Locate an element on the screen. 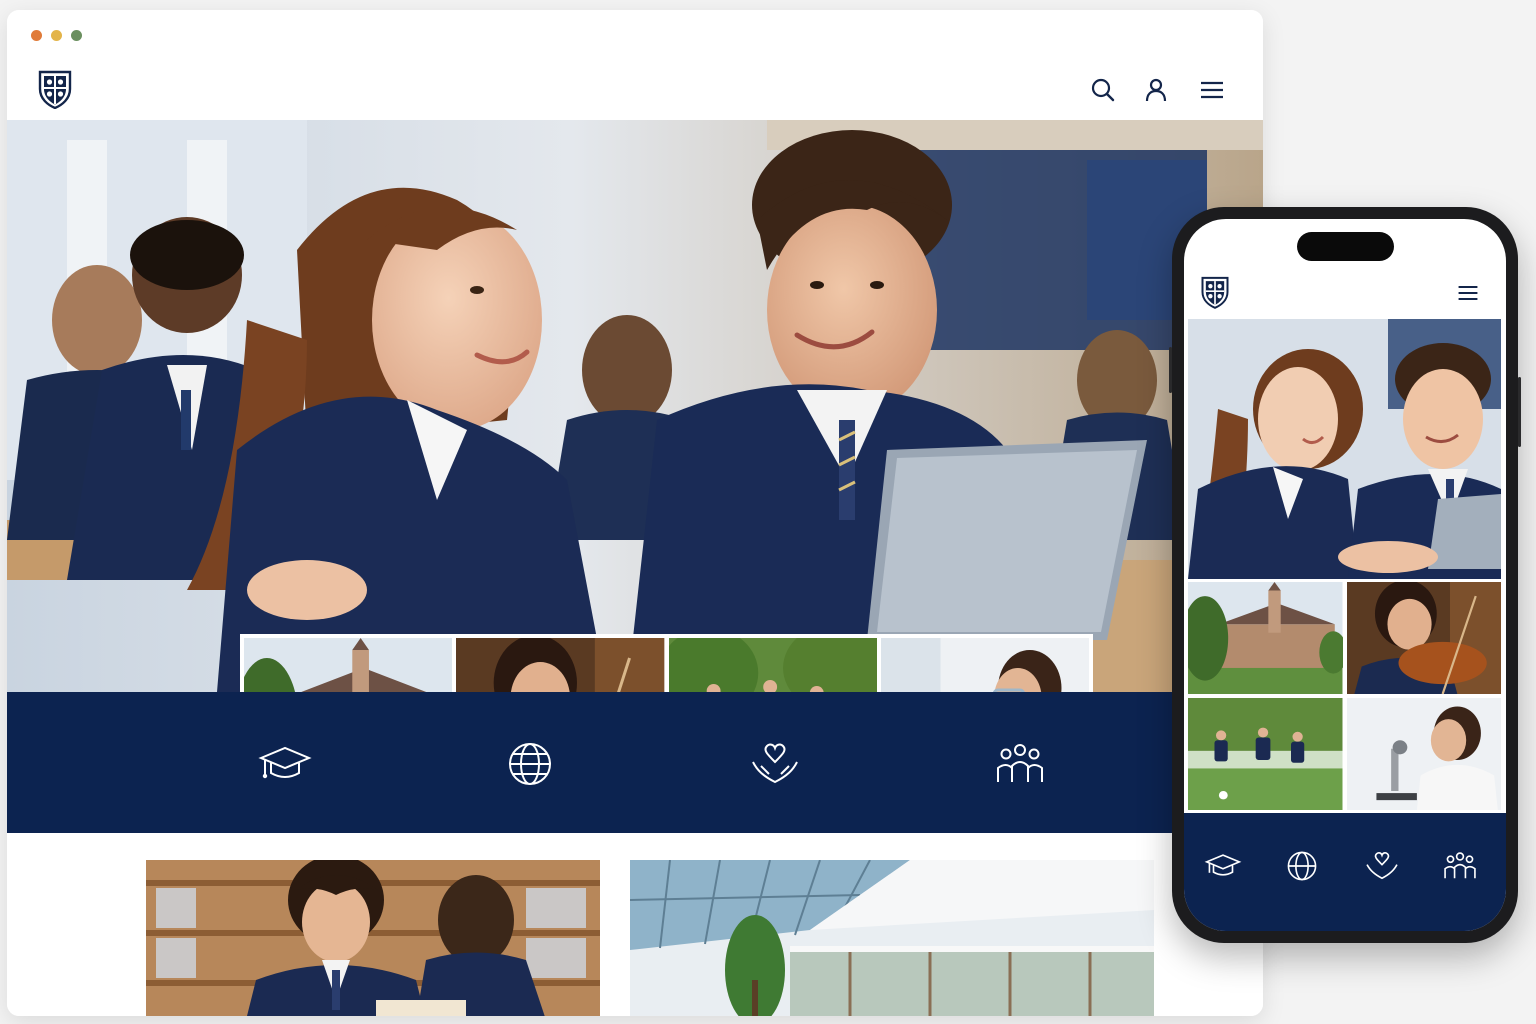 Image resolution: width=1536 pixels, height=1024 pixels. lower-content is located at coordinates (635, 924).